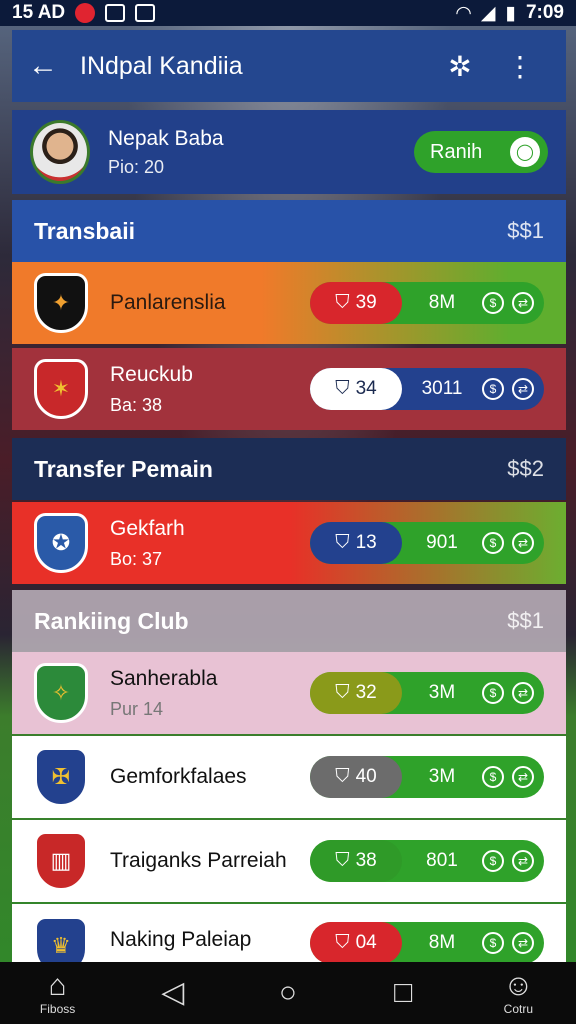 The width and height of the screenshot is (576, 1024). I want to click on rating-value: 38, so click(366, 860).